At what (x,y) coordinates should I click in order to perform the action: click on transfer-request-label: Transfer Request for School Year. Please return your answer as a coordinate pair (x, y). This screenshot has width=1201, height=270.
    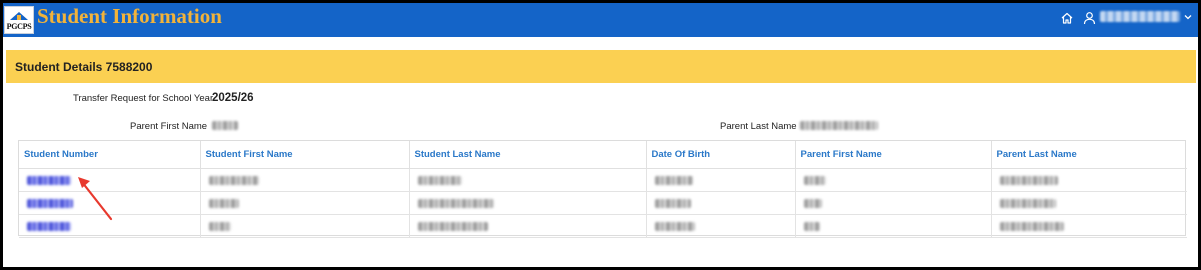
    Looking at the image, I should click on (143, 98).